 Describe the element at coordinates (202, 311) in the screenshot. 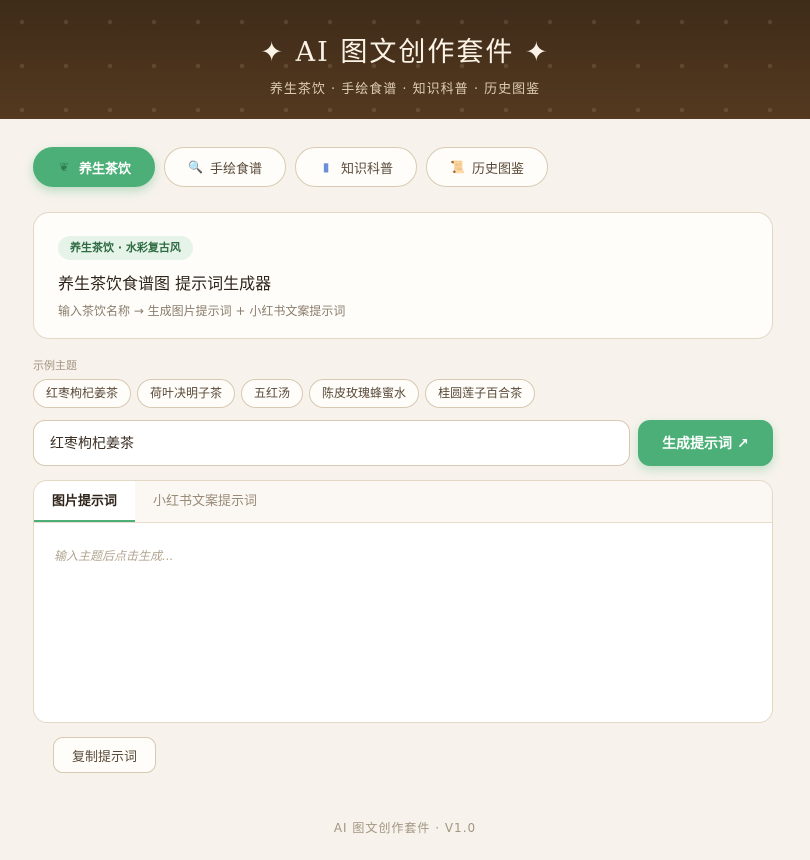

I see `card-description: 输入茶饮名称 → 生成图片提示词 + 小红书文案提示词` at that location.